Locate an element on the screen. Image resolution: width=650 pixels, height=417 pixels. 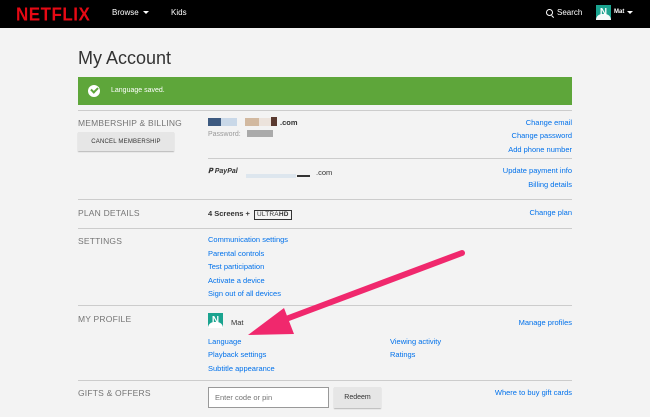
page-title: My Account is located at coordinates (125, 58).